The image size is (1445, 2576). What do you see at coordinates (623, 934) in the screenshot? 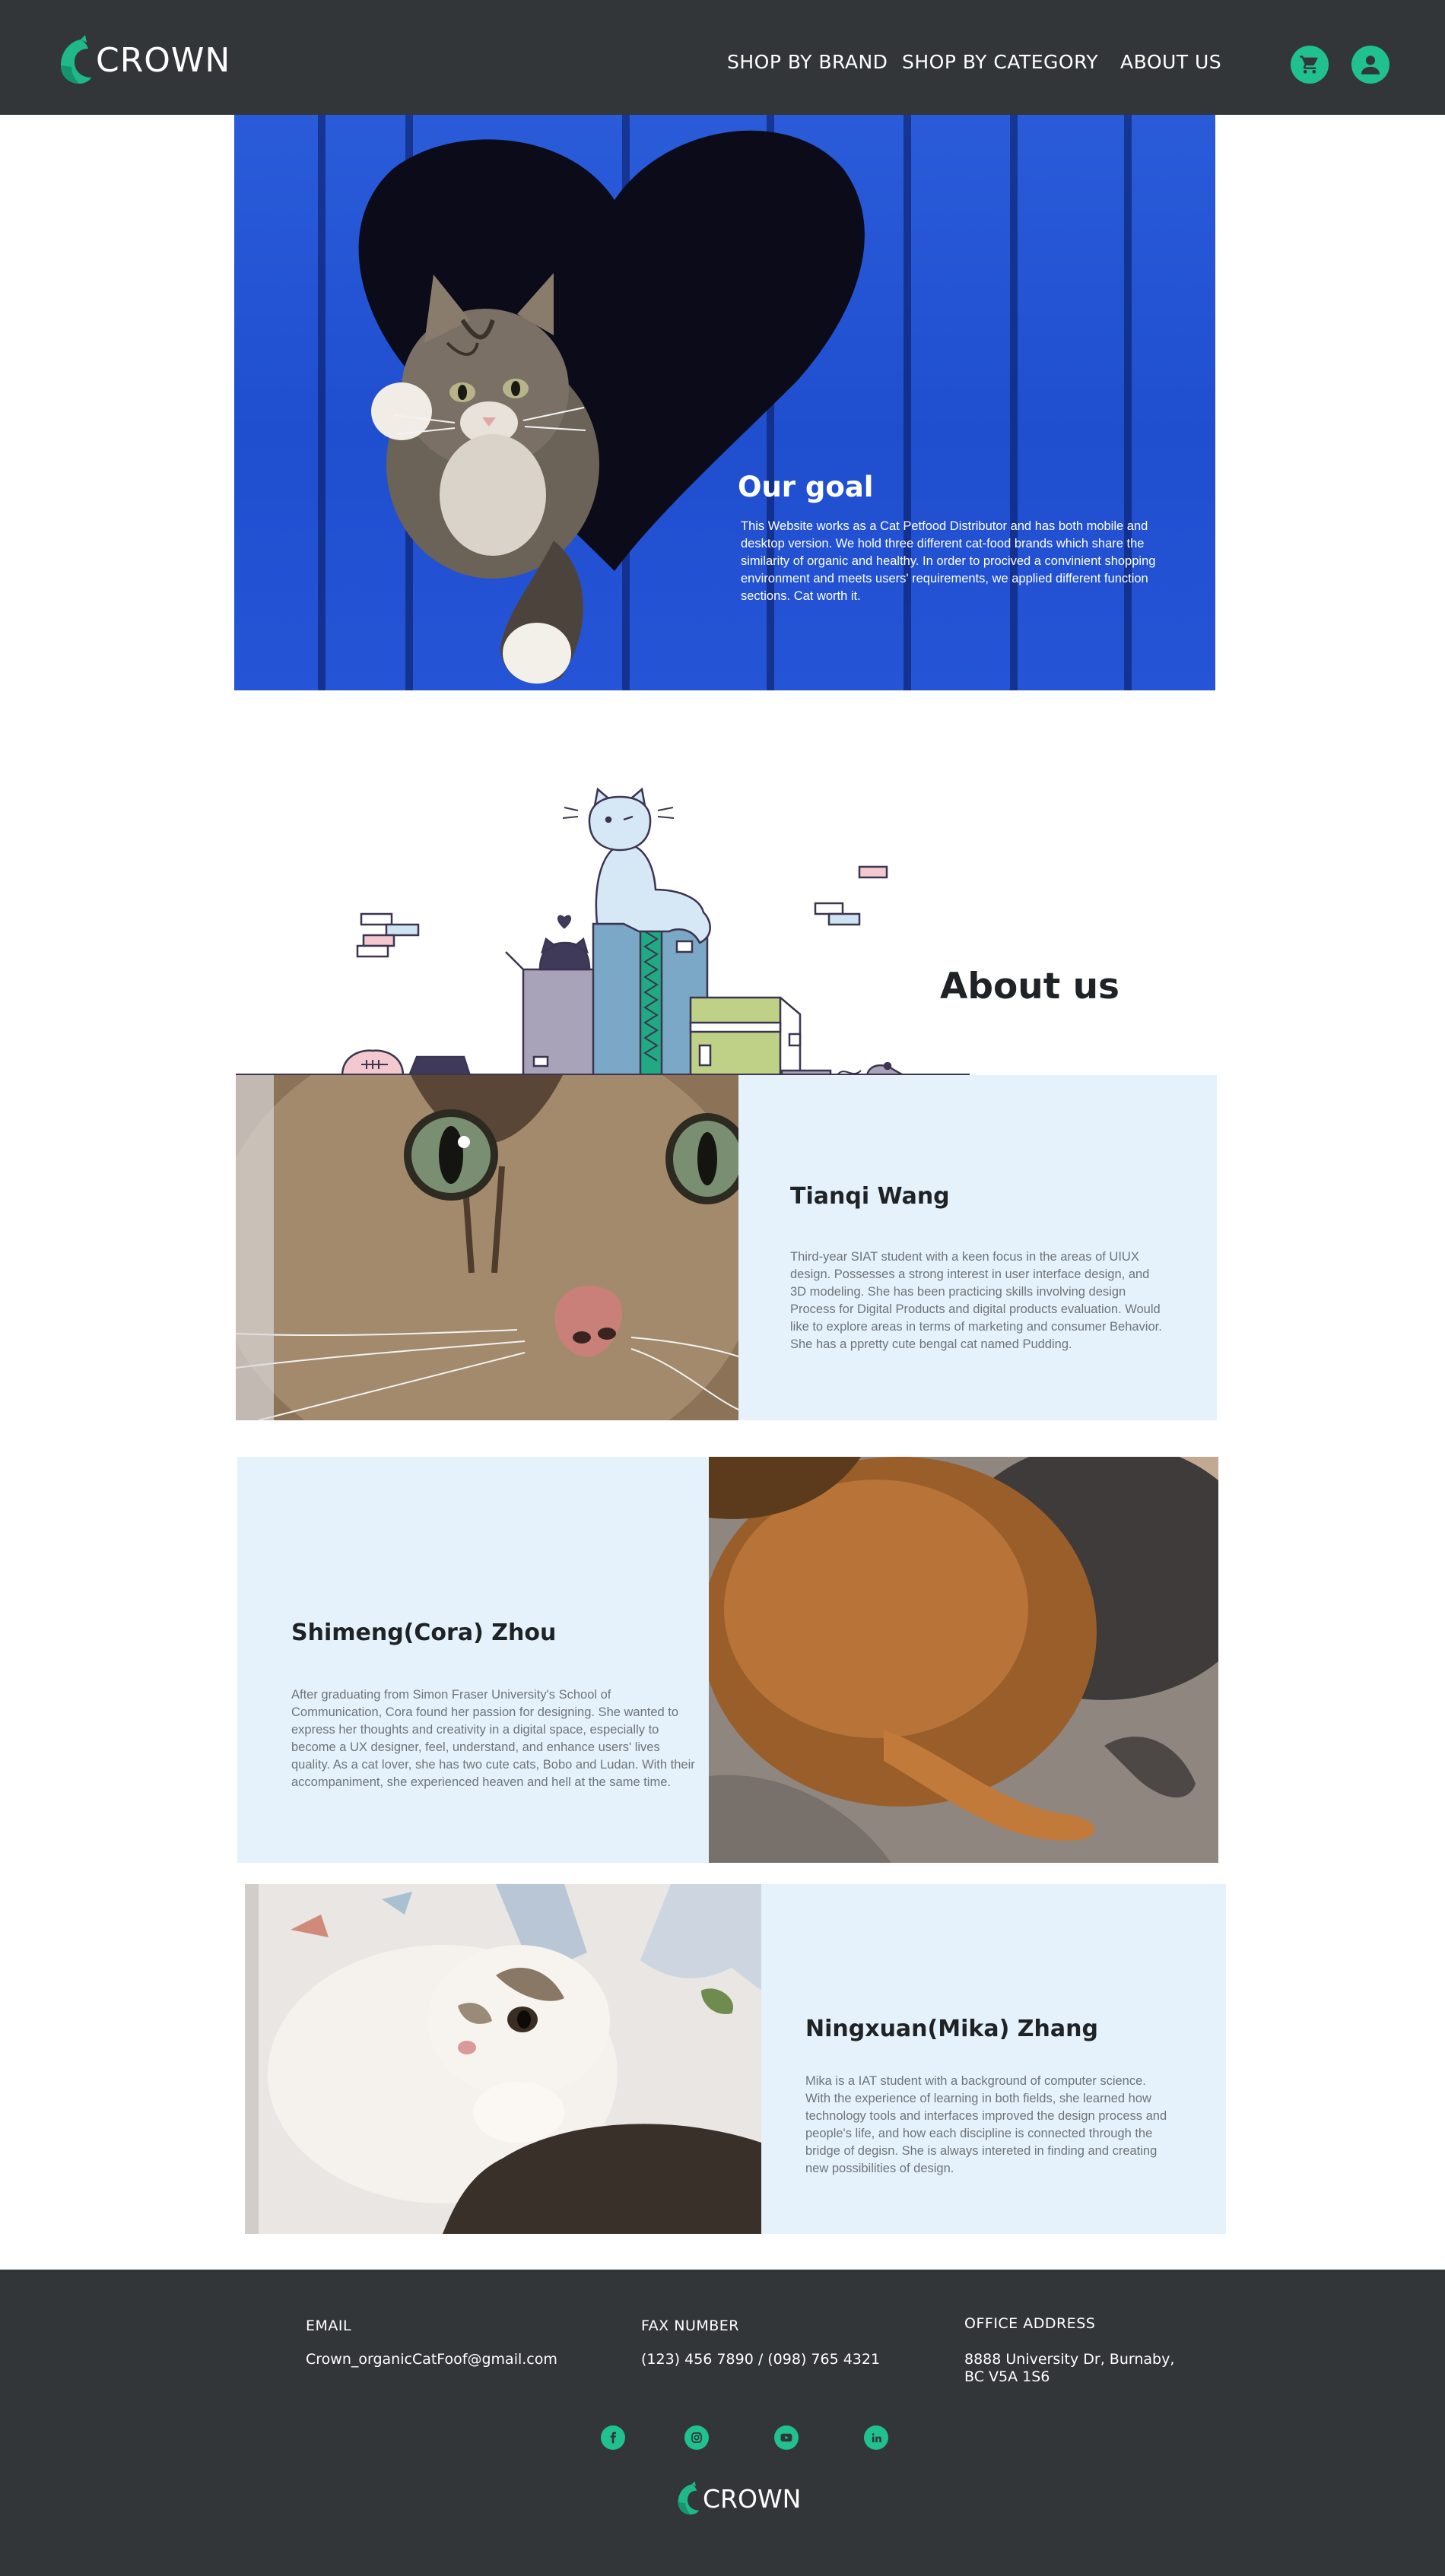
I see `cats-and-boxes-illustration` at bounding box center [623, 934].